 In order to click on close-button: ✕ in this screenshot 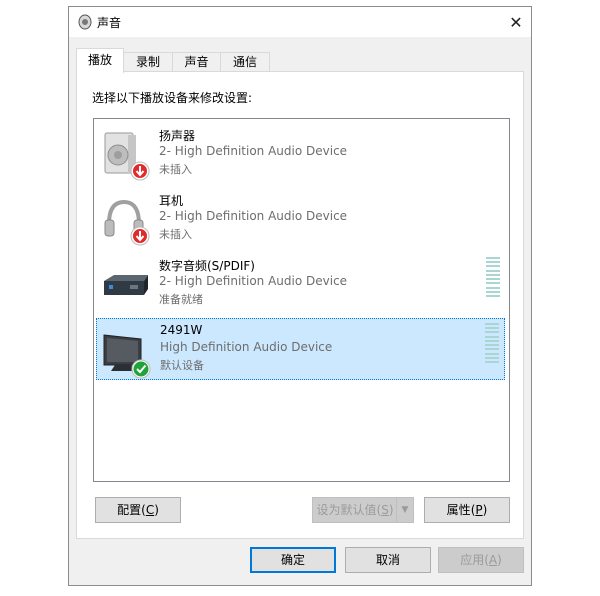, I will do `click(516, 22)`.